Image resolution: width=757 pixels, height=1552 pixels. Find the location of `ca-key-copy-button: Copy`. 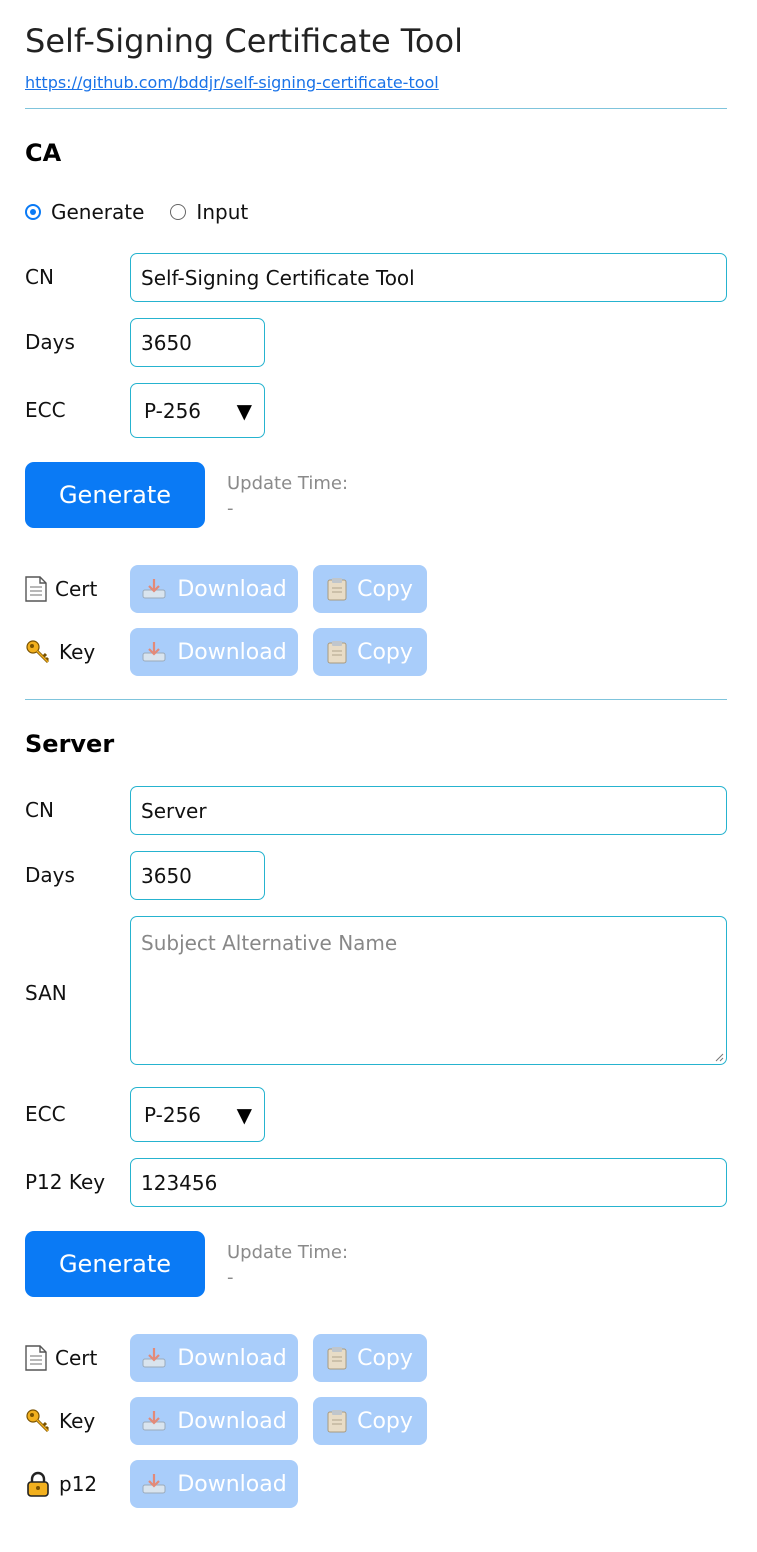

ca-key-copy-button: Copy is located at coordinates (370, 652).